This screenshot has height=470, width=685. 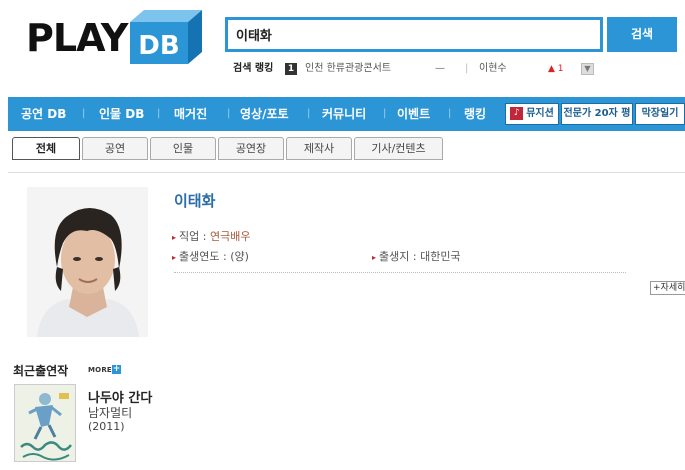 I want to click on tab-divider, so click(x=346, y=172).